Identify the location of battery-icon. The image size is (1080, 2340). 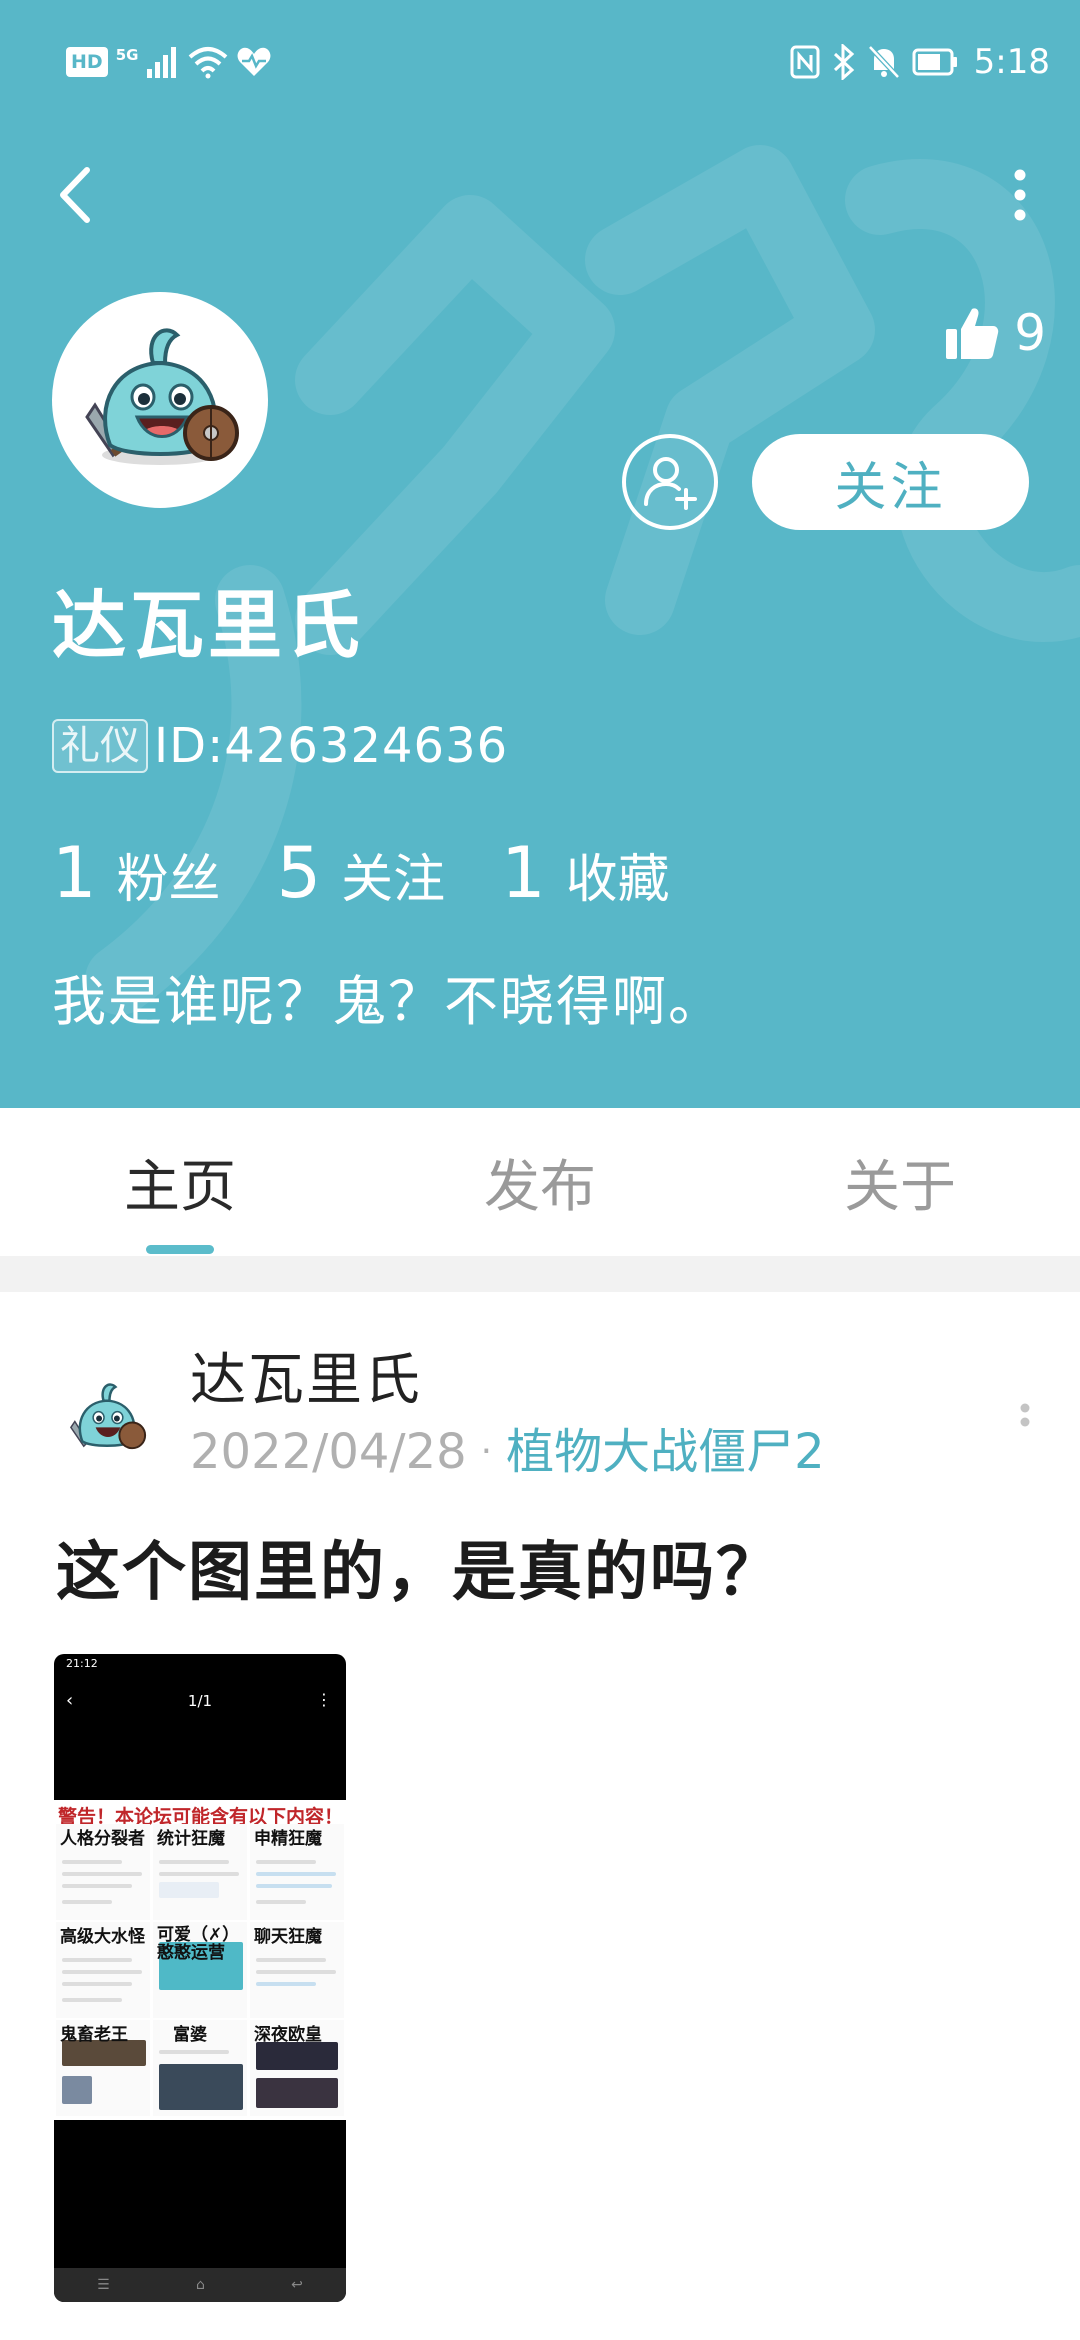
(934, 62).